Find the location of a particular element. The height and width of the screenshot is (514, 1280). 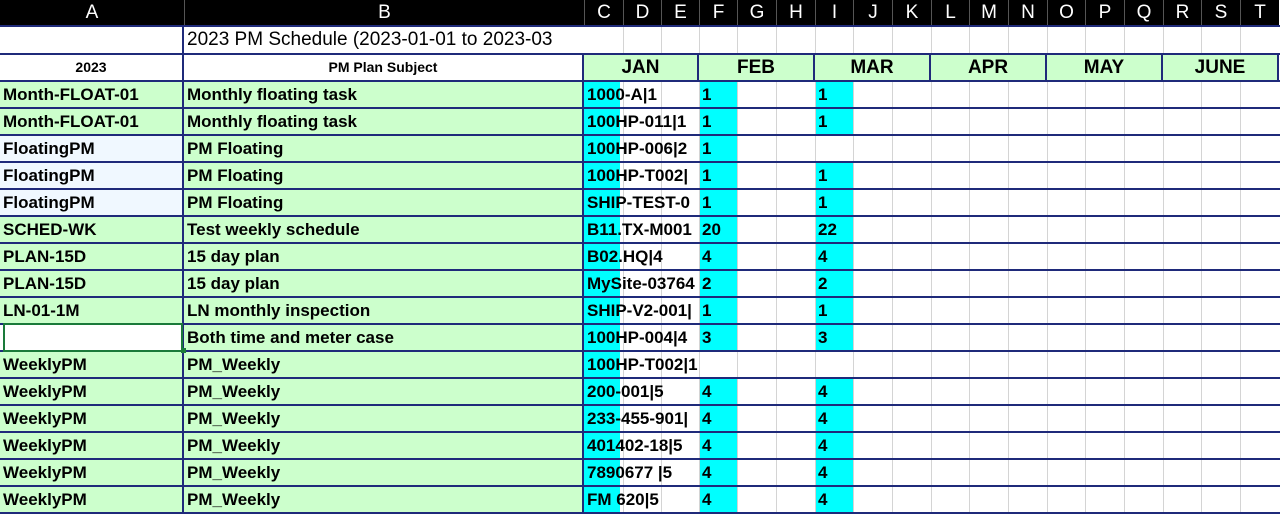

asset-cell: B11.TX-M001 is located at coordinates (641, 229).